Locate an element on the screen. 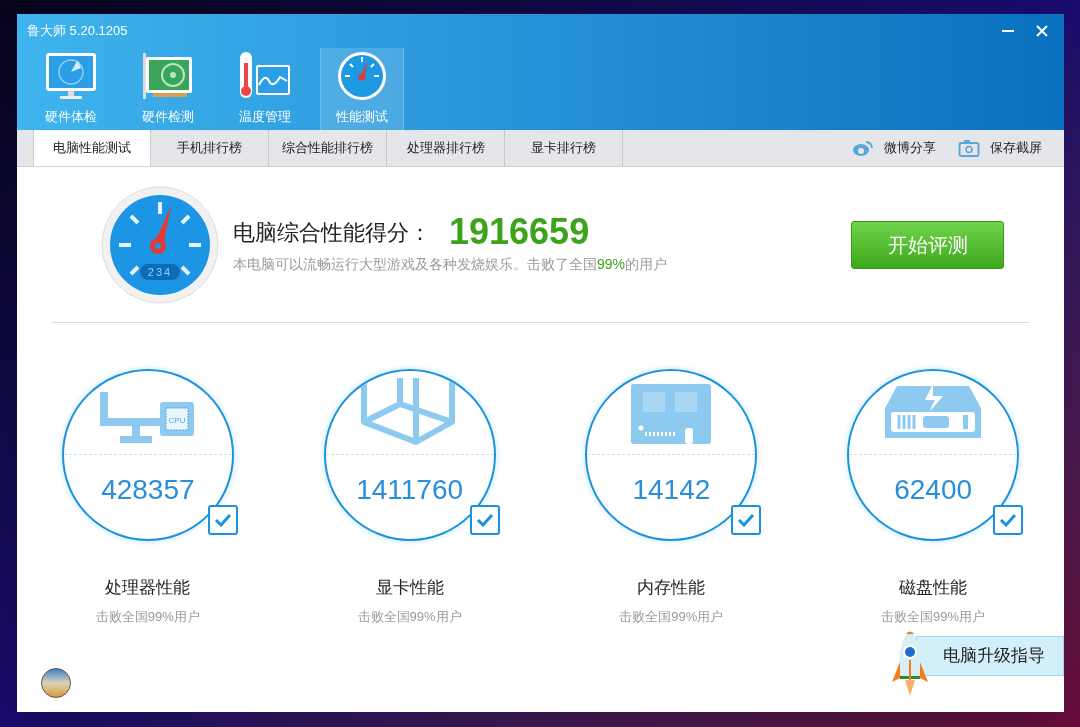  chip-icon is located at coordinates (176, 419).